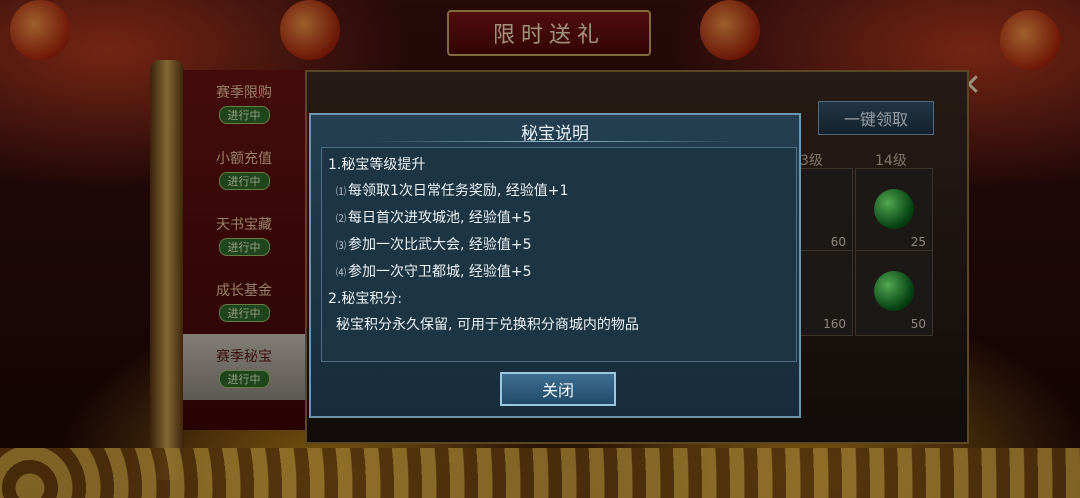 This screenshot has width=1080, height=498. Describe the element at coordinates (559, 218) in the screenshot. I see `rule-item: ⑵ 每日首次进攻城池, 经验值+5` at that location.